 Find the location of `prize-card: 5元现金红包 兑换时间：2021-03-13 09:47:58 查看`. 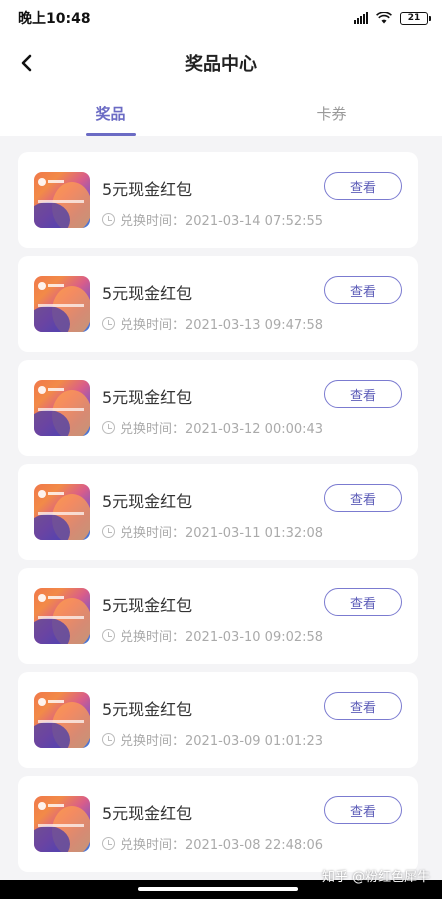

prize-card: 5元现金红包 兑换时间：2021-03-13 09:47:58 查看 is located at coordinates (218, 304).